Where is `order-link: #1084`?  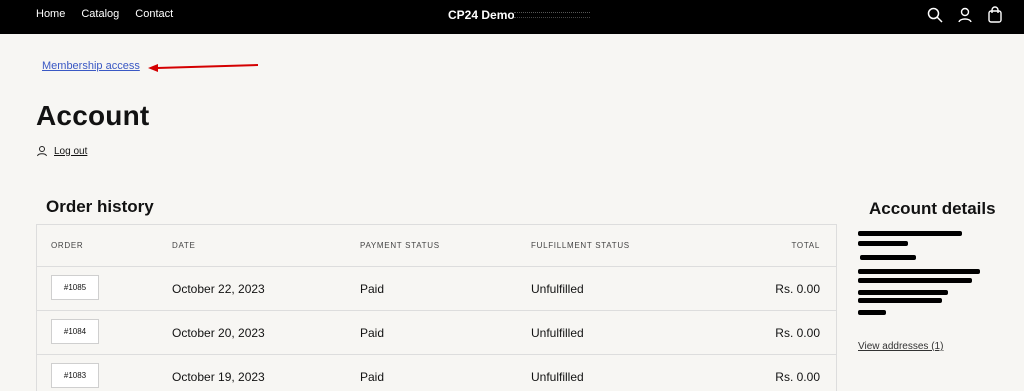
order-link: #1084 is located at coordinates (75, 331).